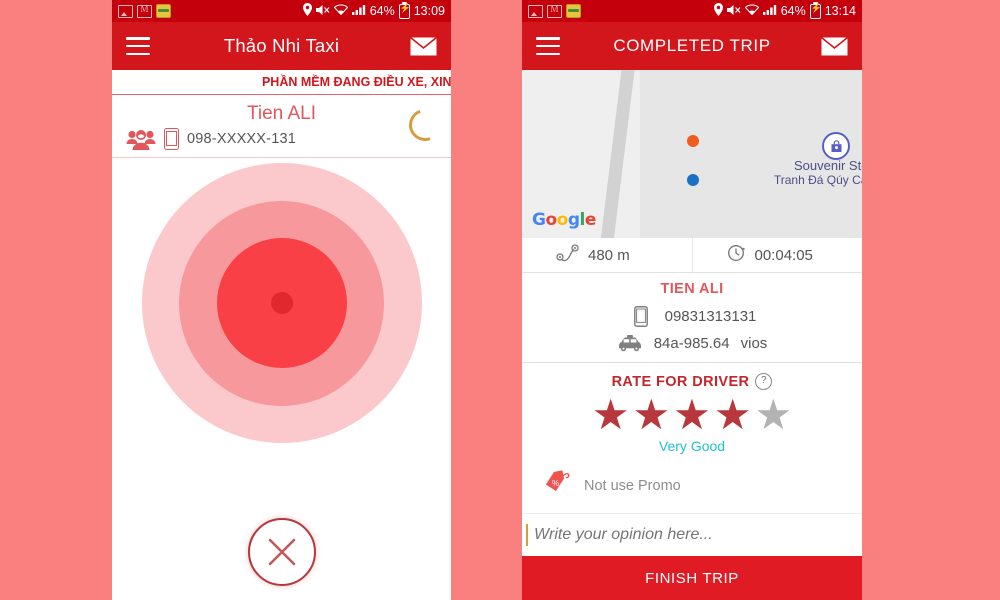 The width and height of the screenshot is (1000, 600). What do you see at coordinates (632, 485) in the screenshot?
I see `promo-label: Not use Promo` at bounding box center [632, 485].